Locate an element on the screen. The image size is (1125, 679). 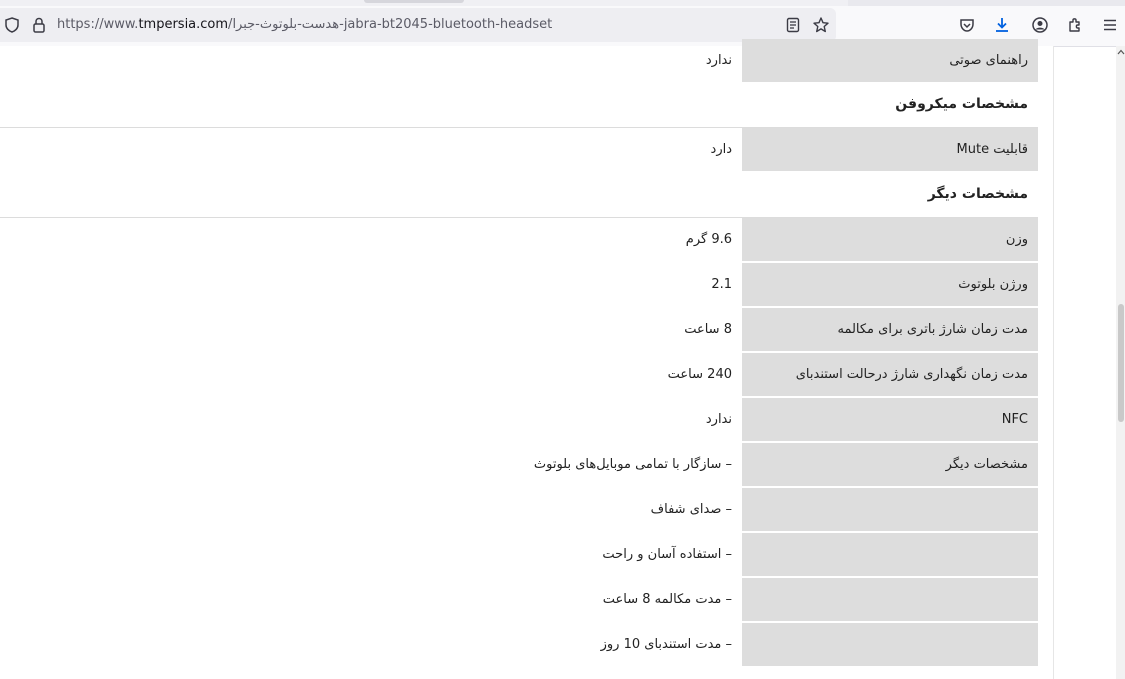
spec-row-nfc: NFC ندارد is located at coordinates (519, 420).